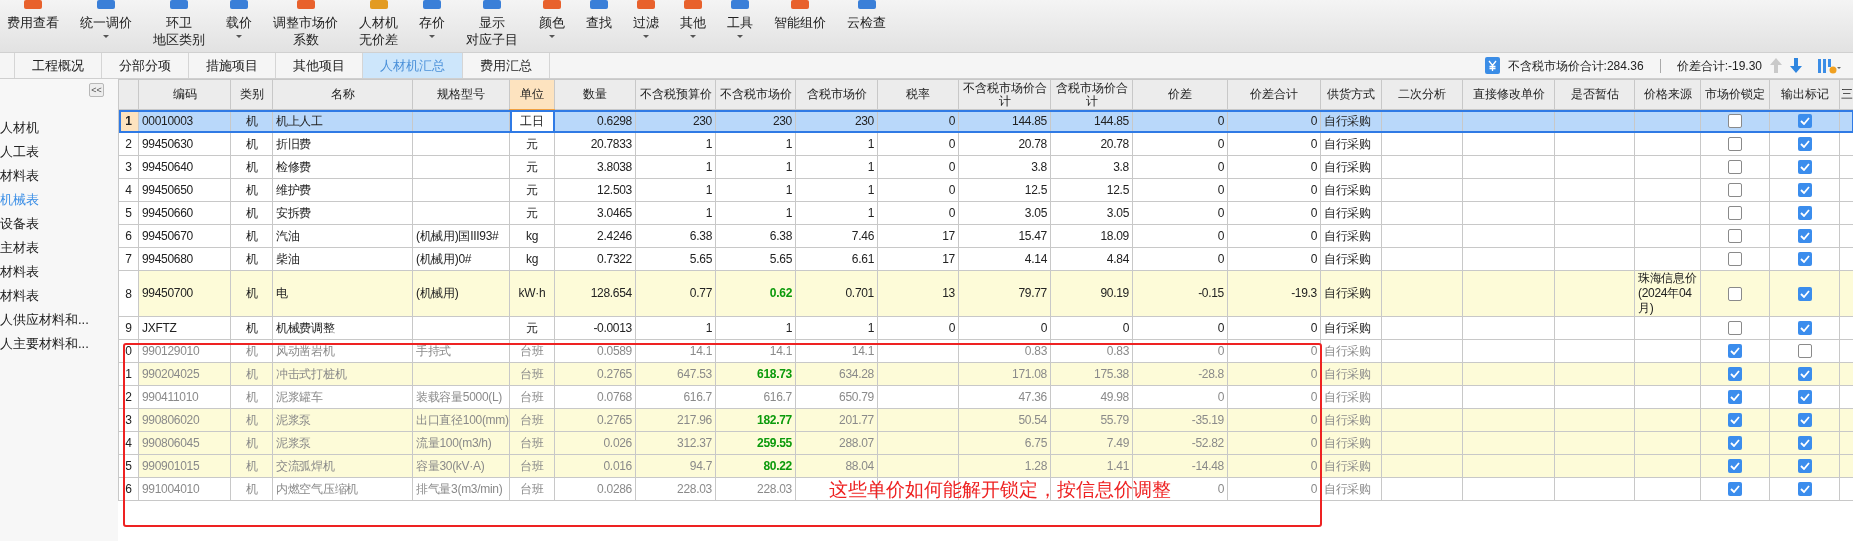  I want to click on toolbar-button: 费用查看, so click(33, 15).